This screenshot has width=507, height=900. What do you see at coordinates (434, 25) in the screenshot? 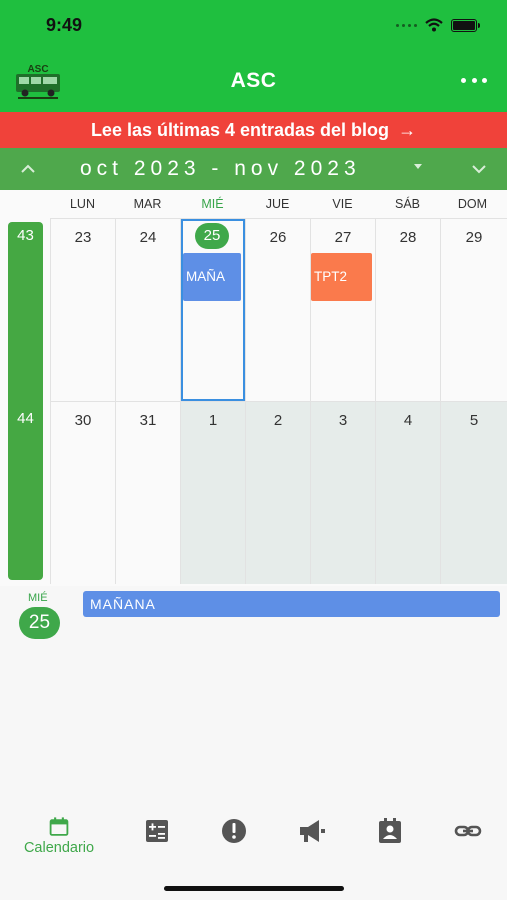
I see `wifi-icon` at bounding box center [434, 25].